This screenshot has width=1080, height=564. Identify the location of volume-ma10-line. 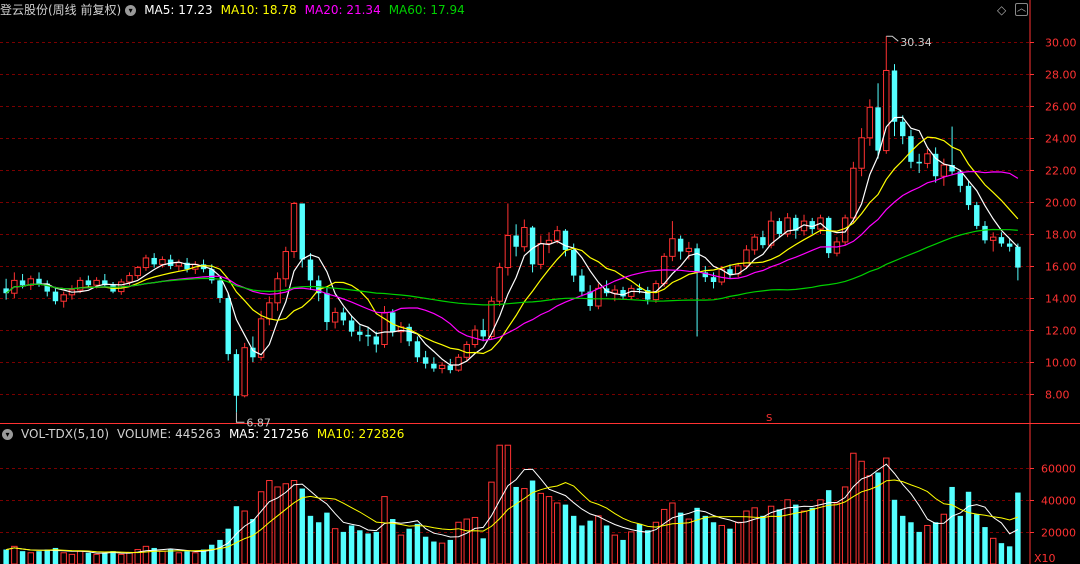
(512, 516).